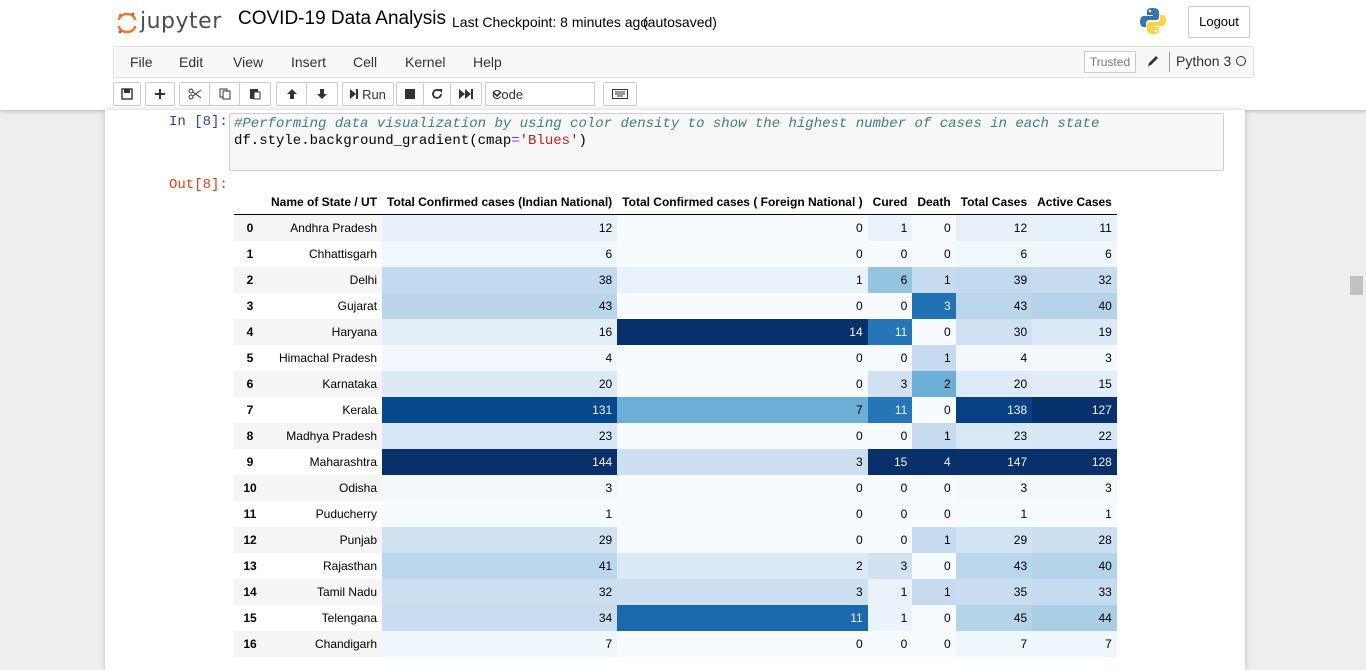 This screenshot has height=670, width=1366. What do you see at coordinates (1074, 410) in the screenshot?
I see `value-cell: 127` at bounding box center [1074, 410].